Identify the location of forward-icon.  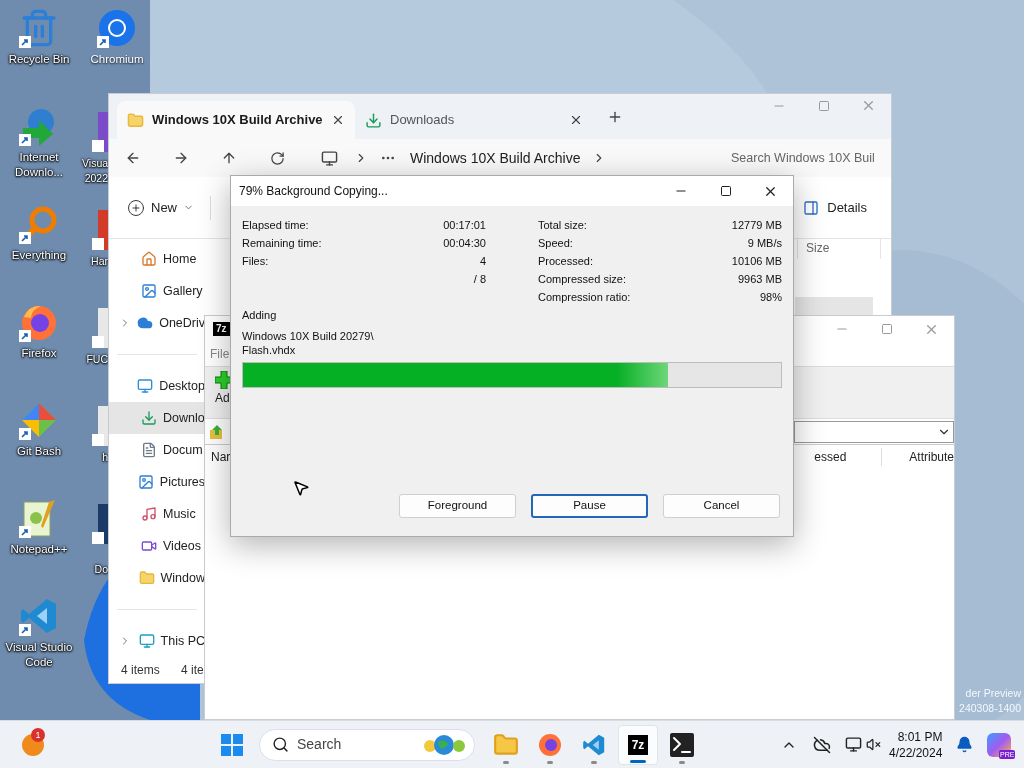
(181, 158).